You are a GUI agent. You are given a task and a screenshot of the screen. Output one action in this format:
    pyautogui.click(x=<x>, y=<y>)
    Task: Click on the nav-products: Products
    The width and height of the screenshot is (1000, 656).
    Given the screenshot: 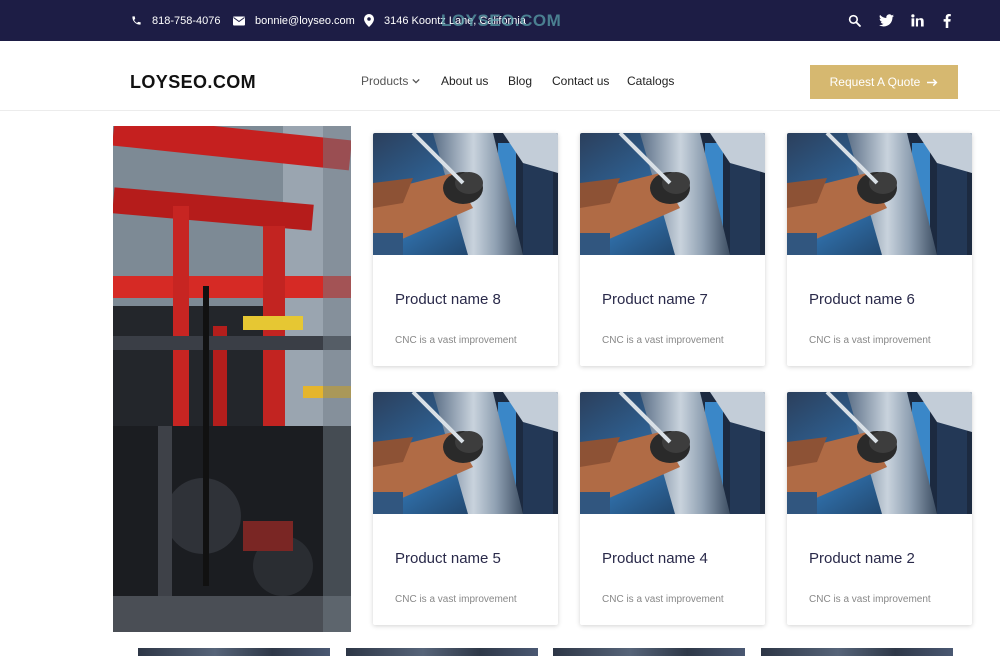 What is the action you would take?
    pyautogui.click(x=391, y=81)
    